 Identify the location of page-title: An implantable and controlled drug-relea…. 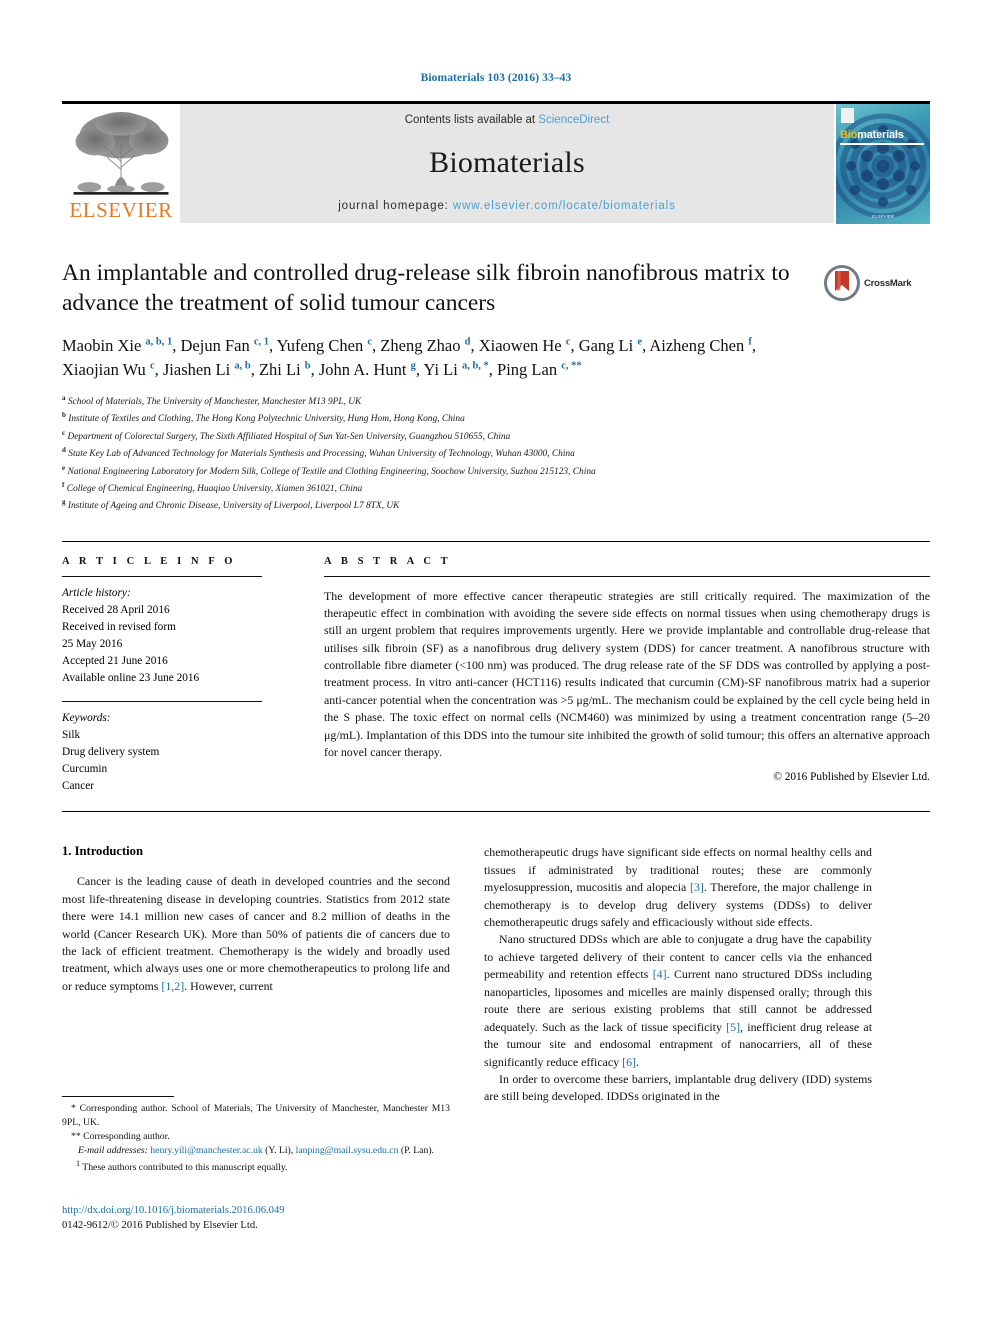
(426, 288).